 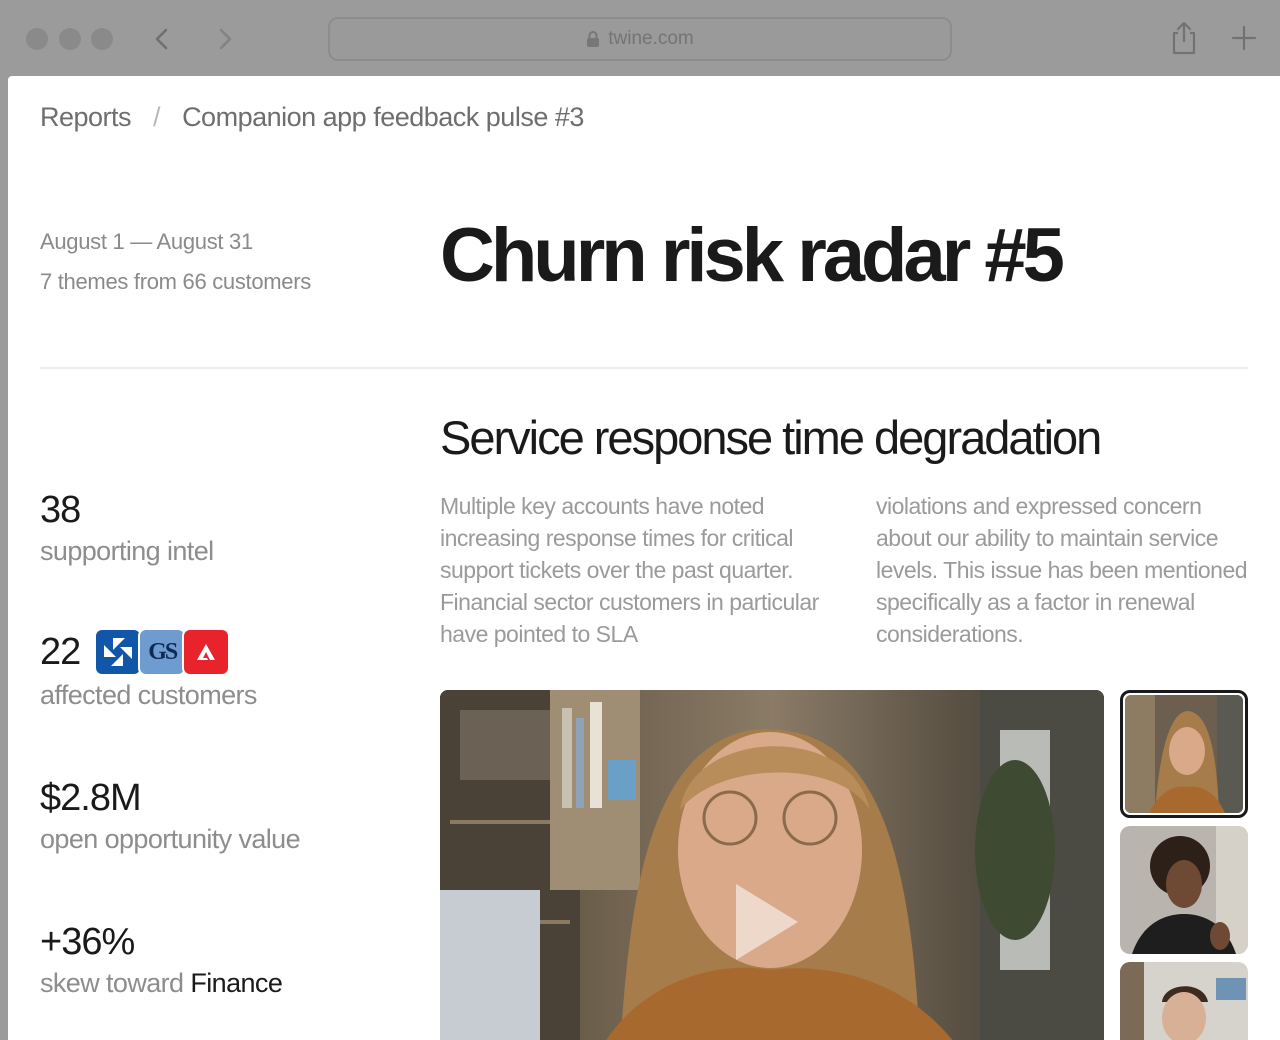 I want to click on stat-value-row: 22 GS, so click(x=148, y=652).